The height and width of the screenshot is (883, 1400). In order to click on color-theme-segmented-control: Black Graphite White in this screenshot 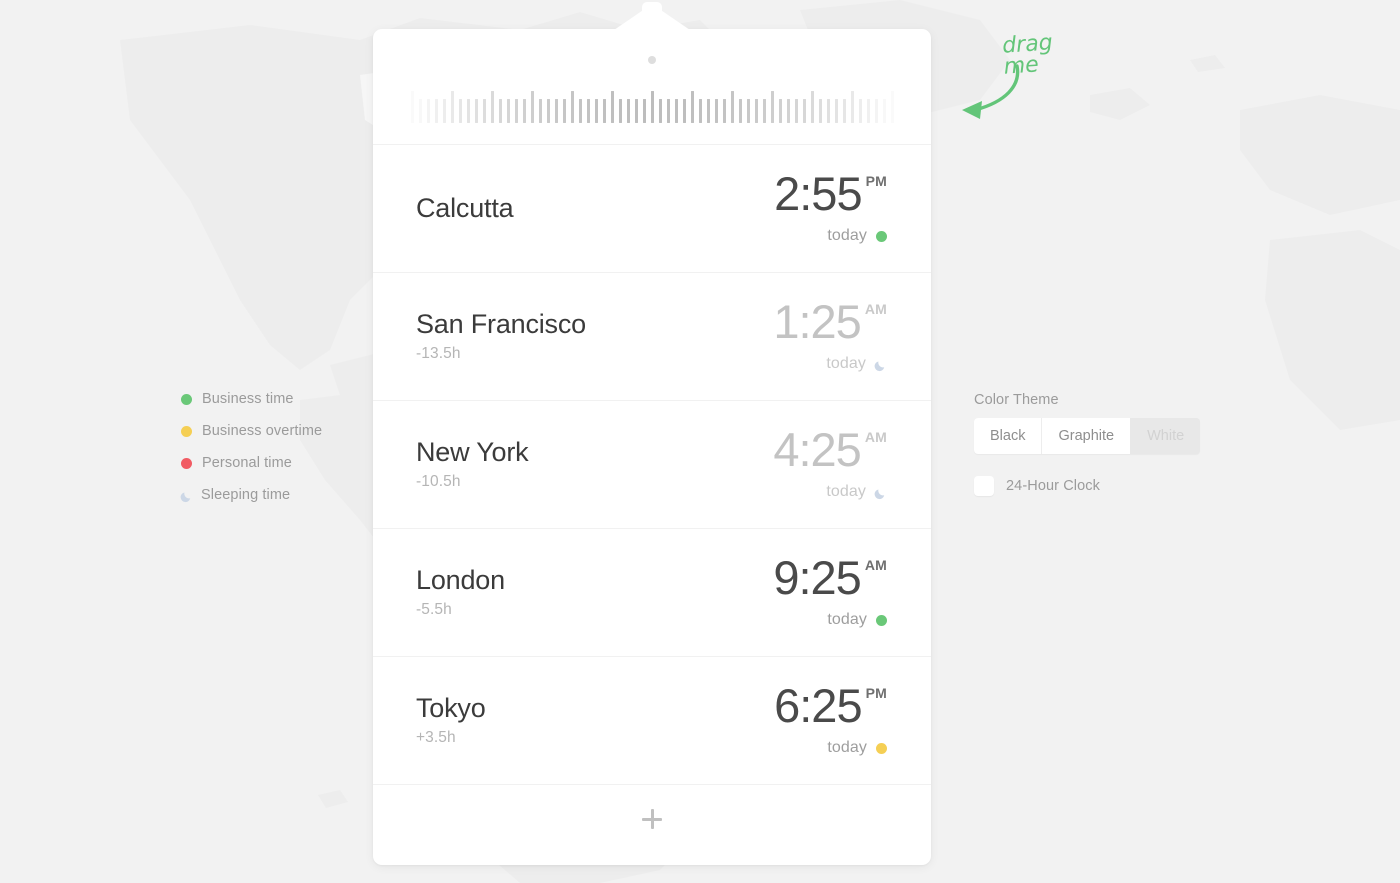, I will do `click(1087, 436)`.